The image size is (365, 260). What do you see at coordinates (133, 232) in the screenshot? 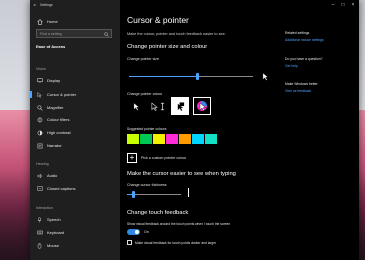
I see `touch-feedback-toggle` at bounding box center [133, 232].